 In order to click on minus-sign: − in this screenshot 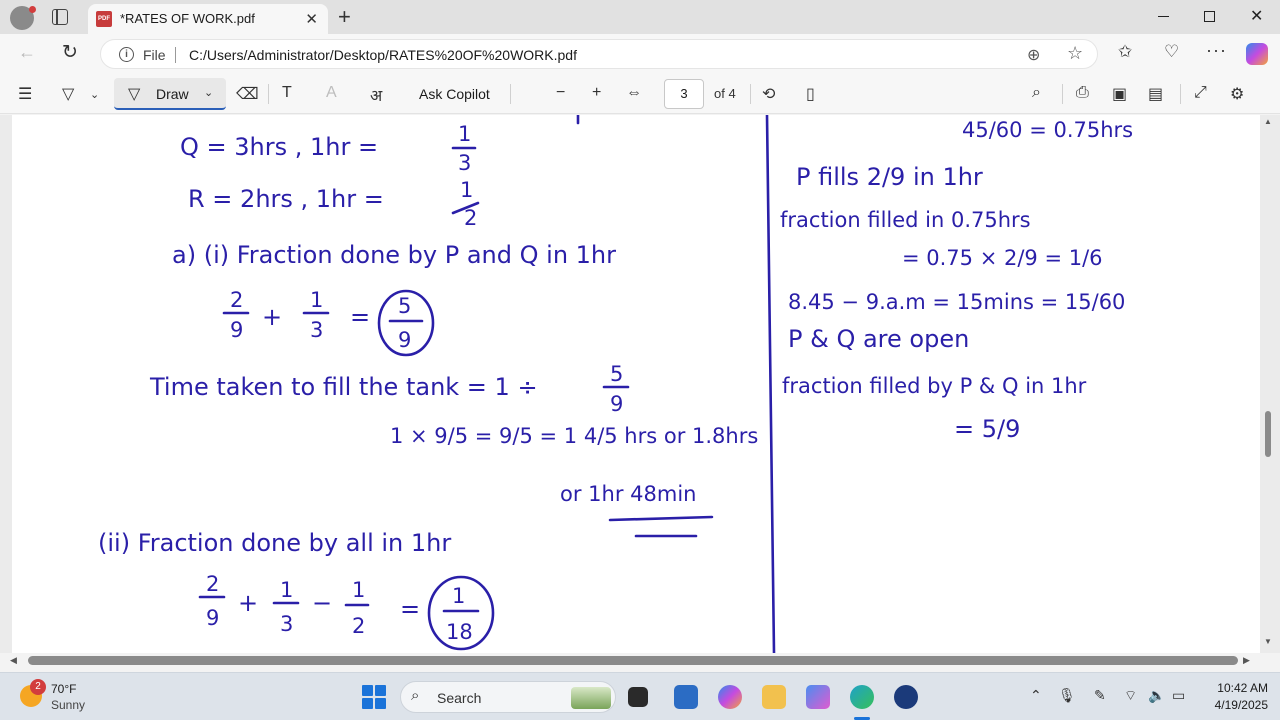, I will do `click(322, 603)`.